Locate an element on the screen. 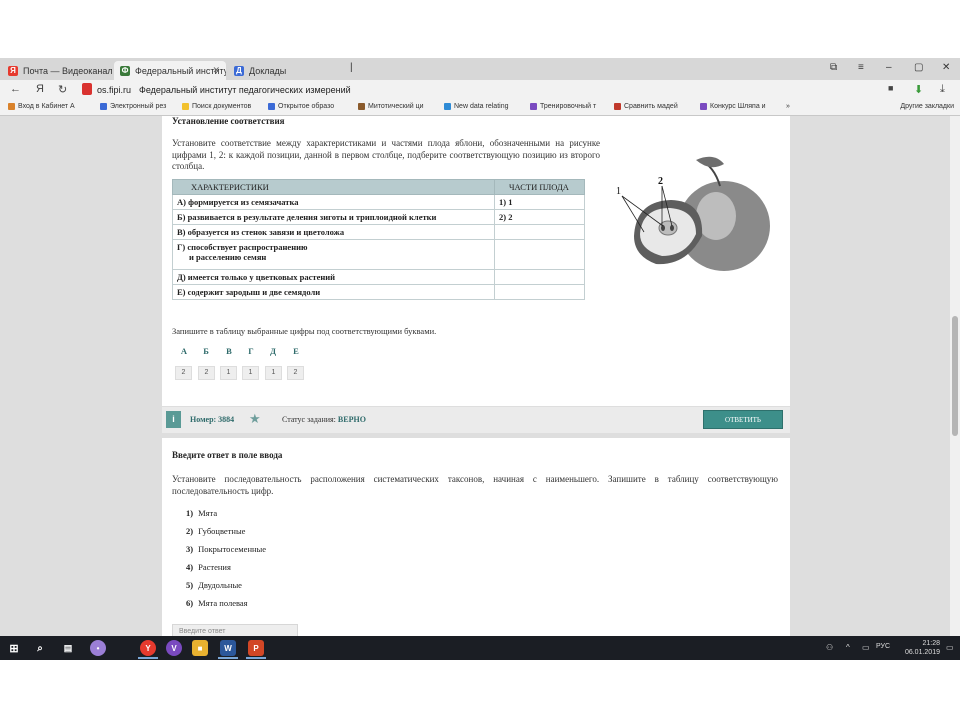  url-text: os.fipi.ru is located at coordinates (114, 90).